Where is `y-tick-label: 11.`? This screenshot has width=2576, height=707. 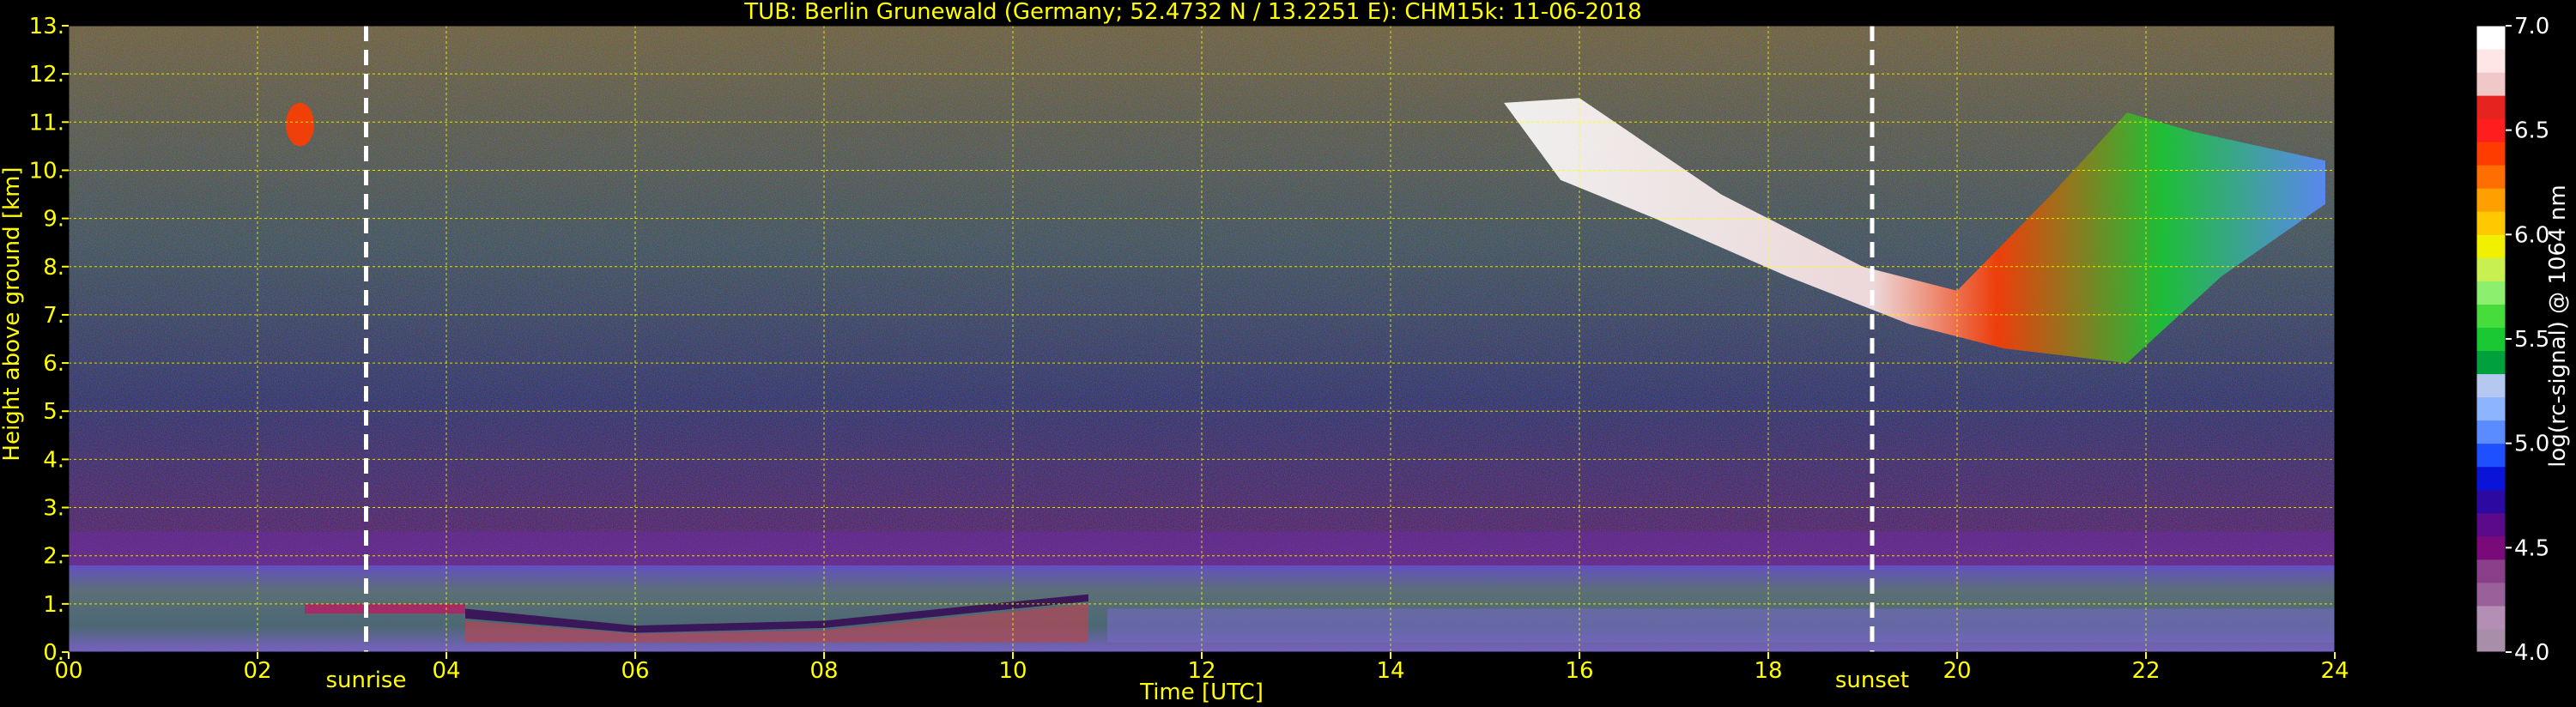 y-tick-label: 11. is located at coordinates (46, 123).